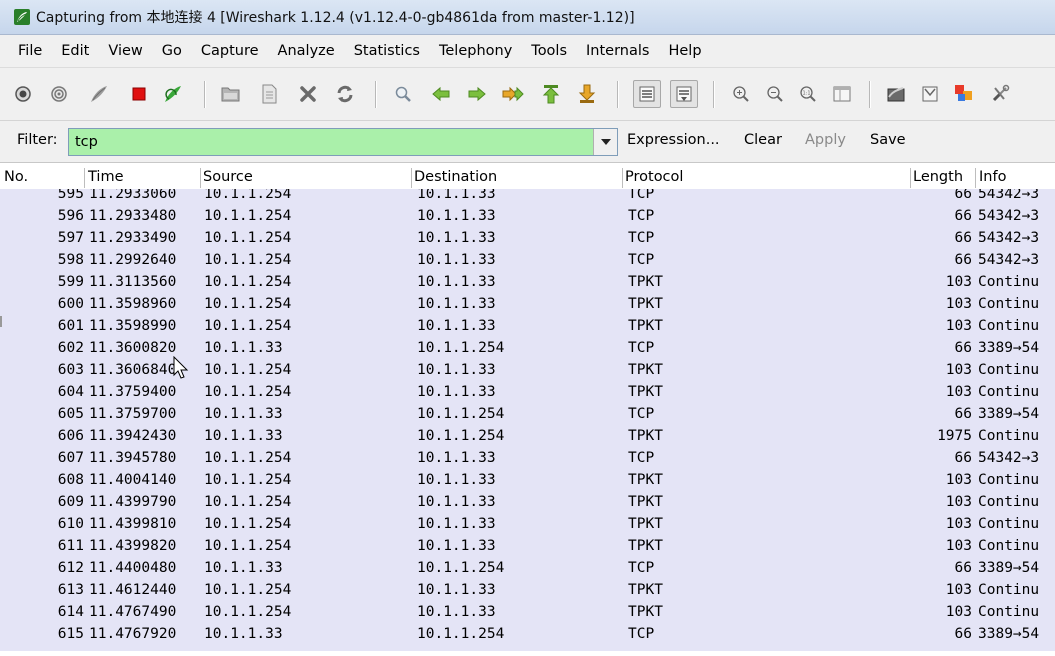 The width and height of the screenshot is (1055, 656). What do you see at coordinates (527, 94) in the screenshot?
I see `main-toolbar: 1:1` at bounding box center [527, 94].